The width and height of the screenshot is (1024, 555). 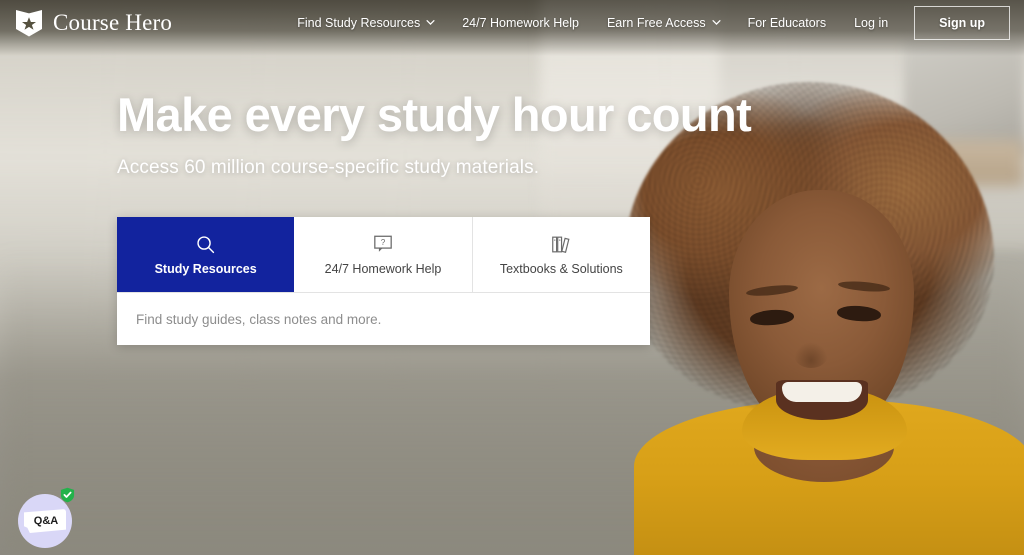 I want to click on magnifier-icon, so click(x=205, y=244).